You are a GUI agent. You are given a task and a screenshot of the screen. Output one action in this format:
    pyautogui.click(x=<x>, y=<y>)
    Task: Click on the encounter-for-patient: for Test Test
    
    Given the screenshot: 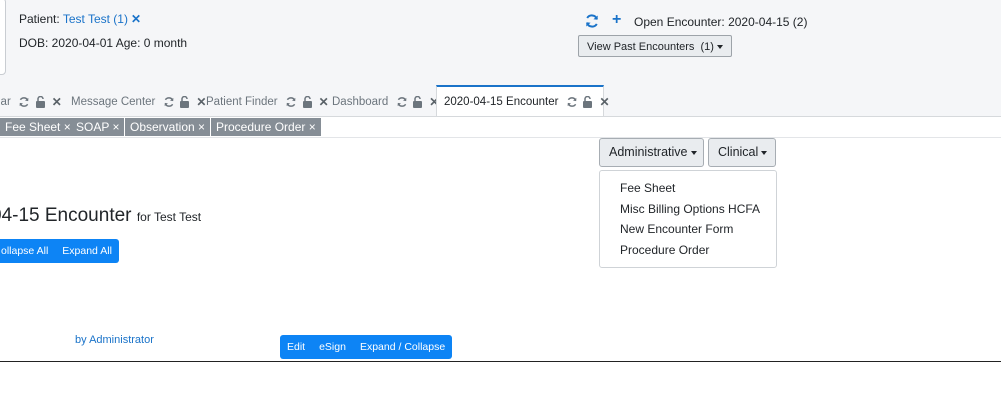 What is the action you would take?
    pyautogui.click(x=169, y=217)
    